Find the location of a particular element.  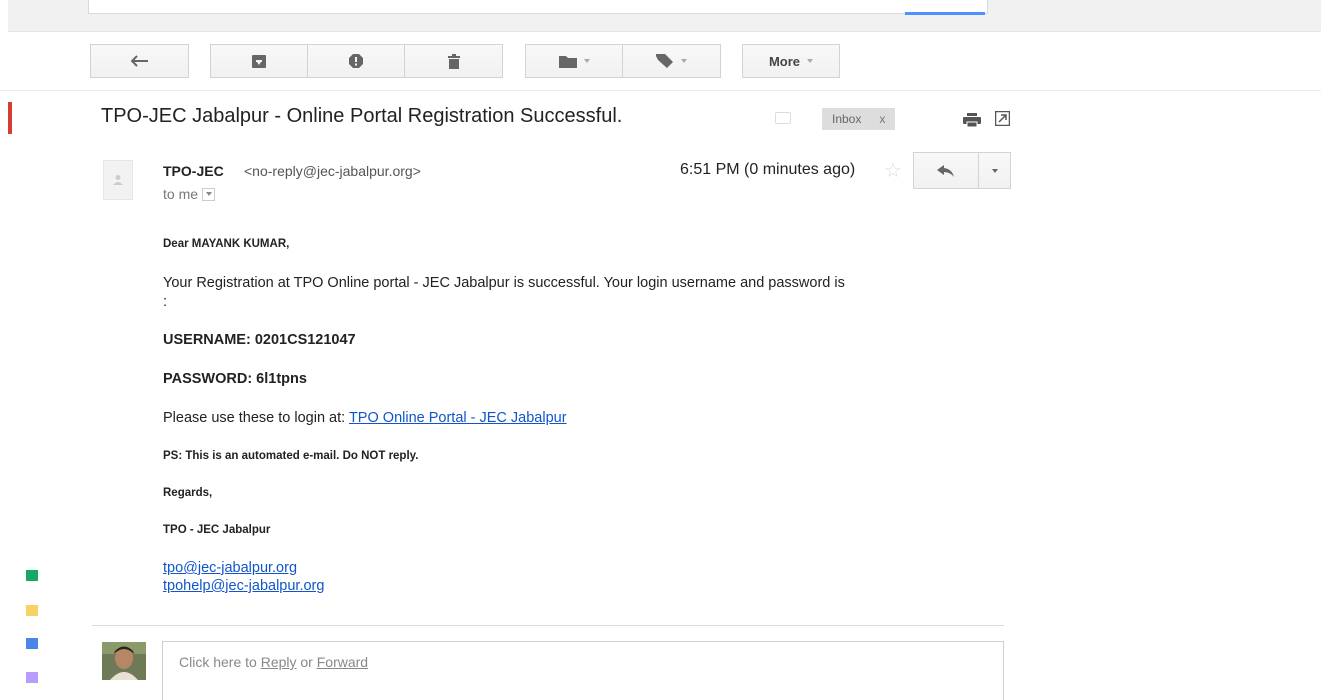

reply-prompt-or: or is located at coordinates (306, 662).